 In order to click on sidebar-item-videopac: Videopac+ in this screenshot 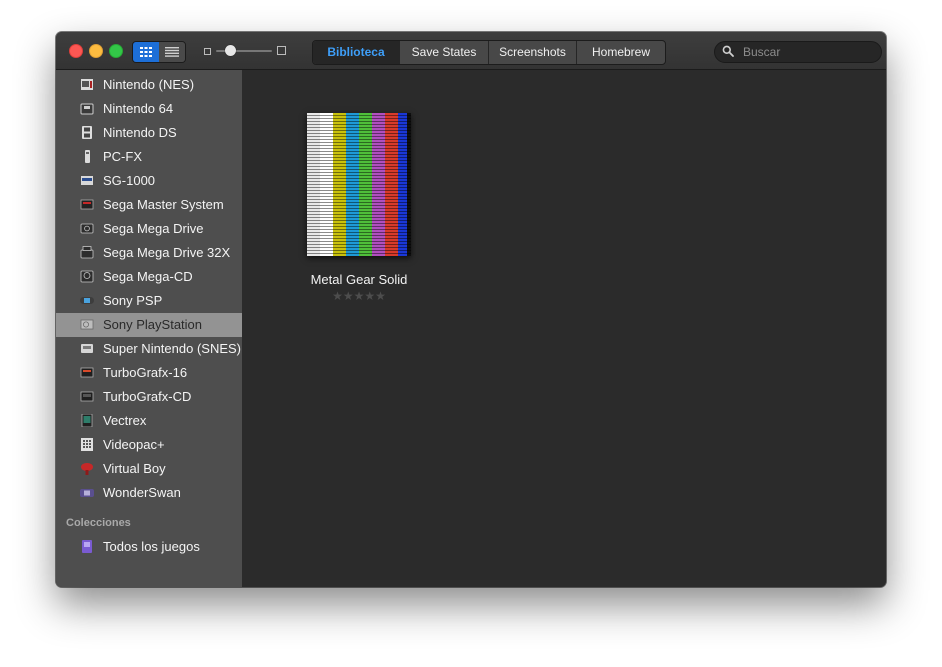, I will do `click(149, 445)`.